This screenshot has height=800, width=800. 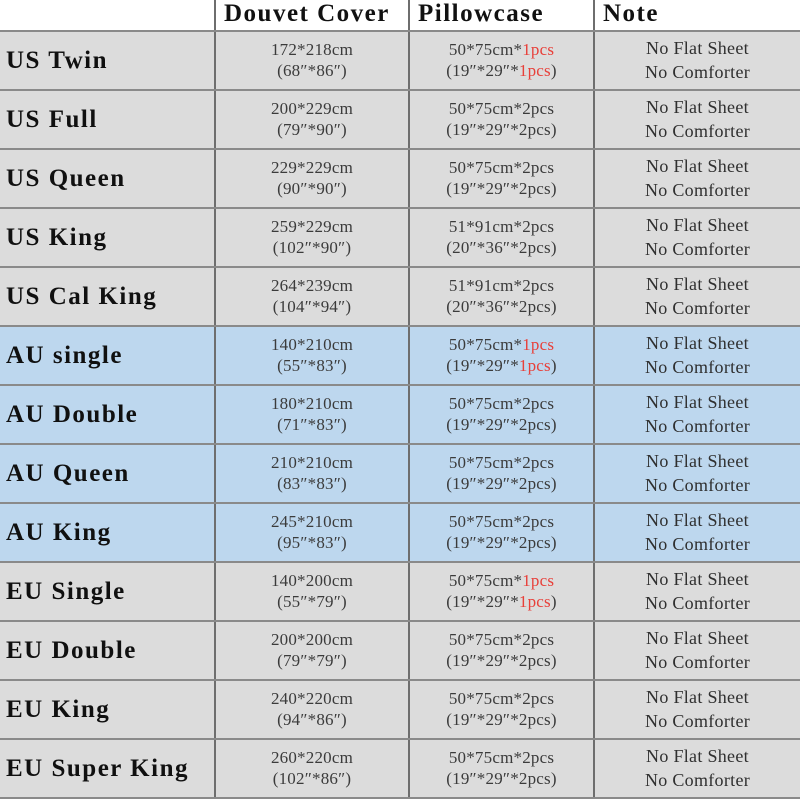 I want to click on duvet-measurements: 259*229cm (102″*90″), so click(x=311, y=237).